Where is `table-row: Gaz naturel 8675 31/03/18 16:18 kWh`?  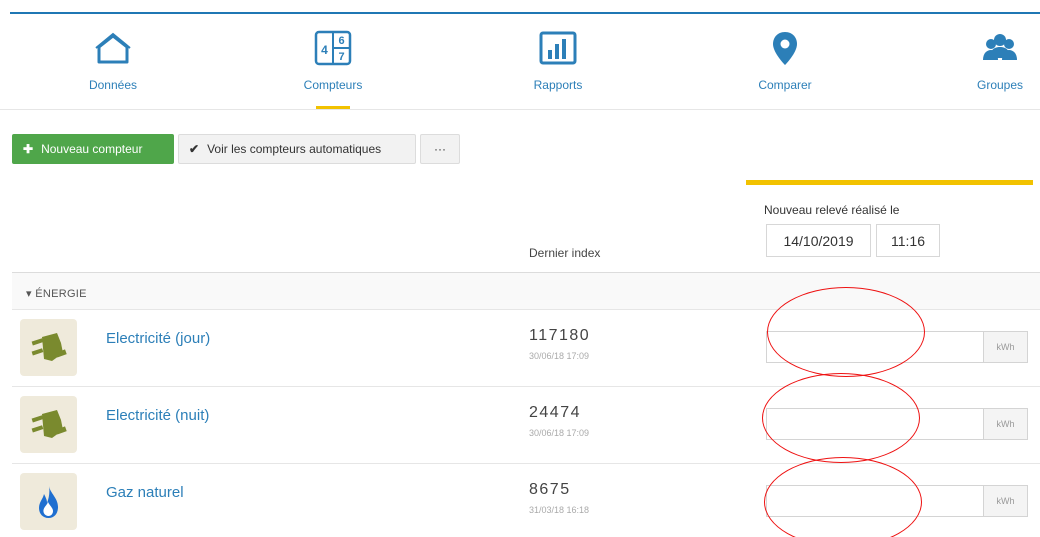 table-row: Gaz naturel 8675 31/03/18 16:18 kWh is located at coordinates (526, 500).